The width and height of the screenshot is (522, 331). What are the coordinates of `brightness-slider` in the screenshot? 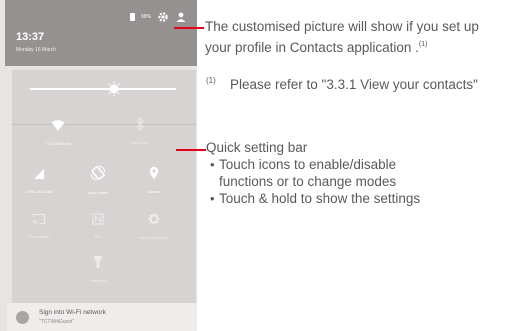 It's located at (103, 89).